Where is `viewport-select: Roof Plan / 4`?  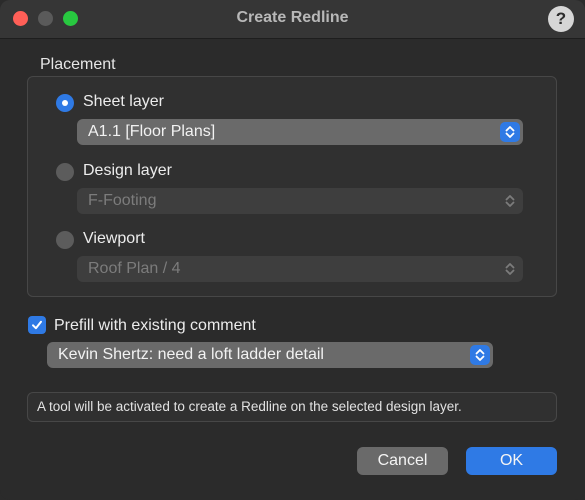 viewport-select: Roof Plan / 4 is located at coordinates (300, 269).